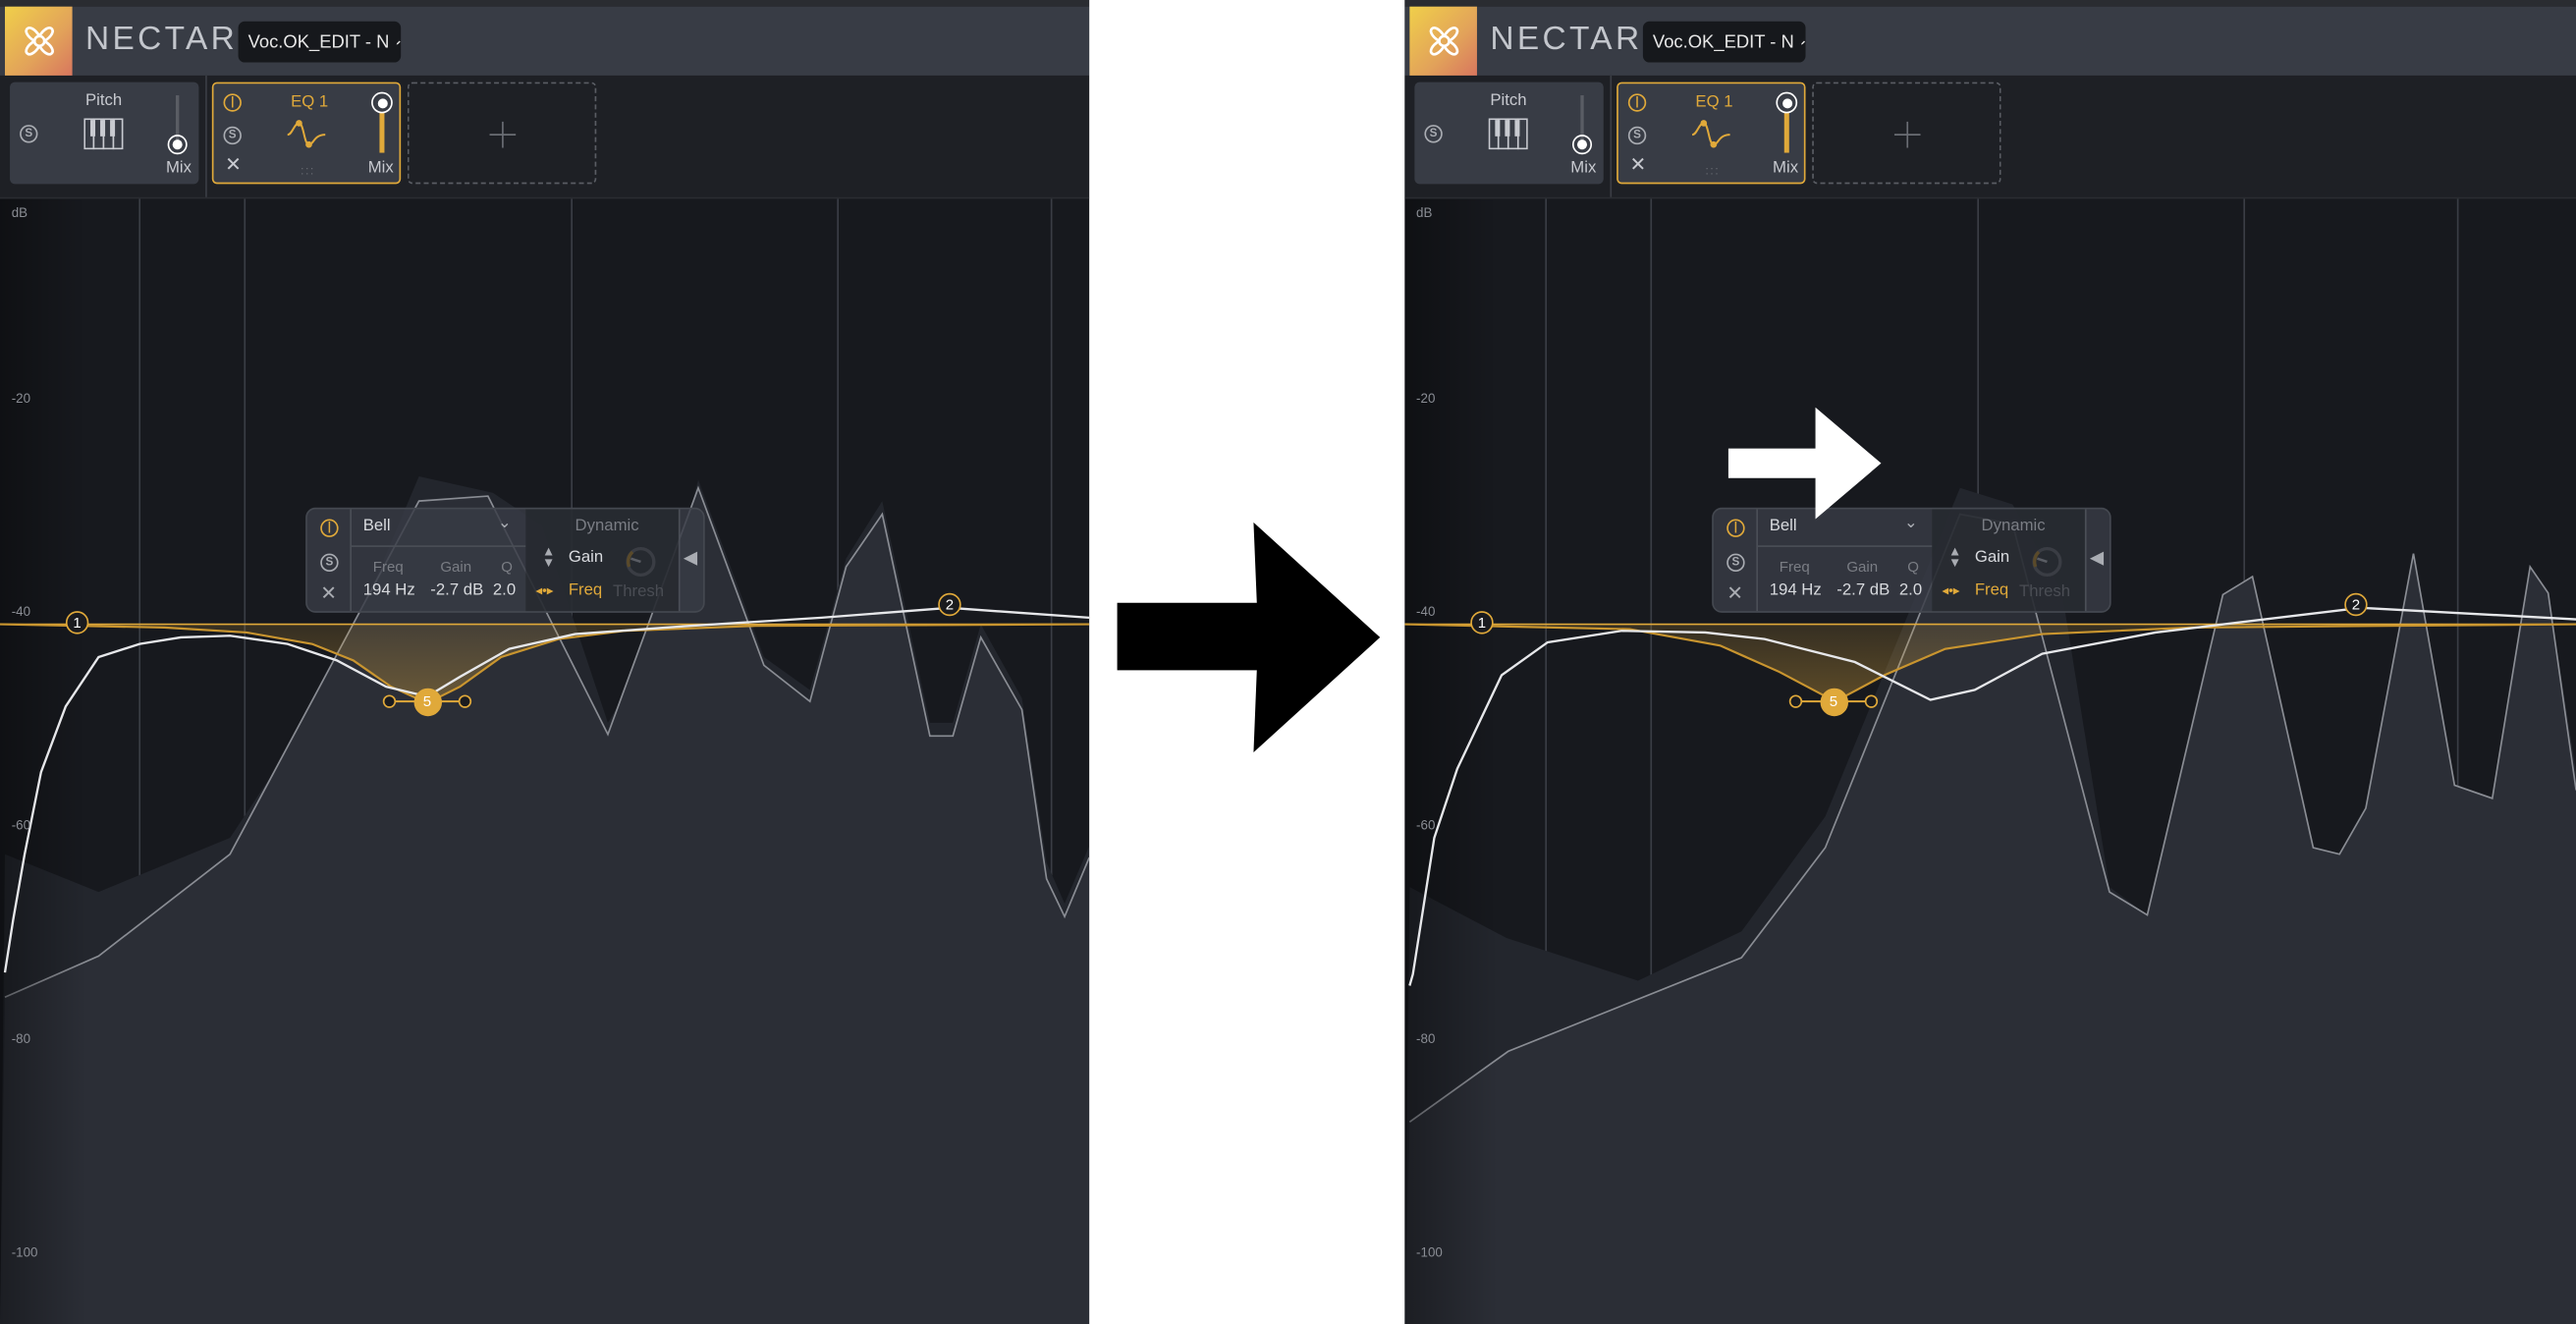 Image resolution: width=2576 pixels, height=1324 pixels. Describe the element at coordinates (638, 592) in the screenshot. I see `thresh-label: Thresh` at that location.